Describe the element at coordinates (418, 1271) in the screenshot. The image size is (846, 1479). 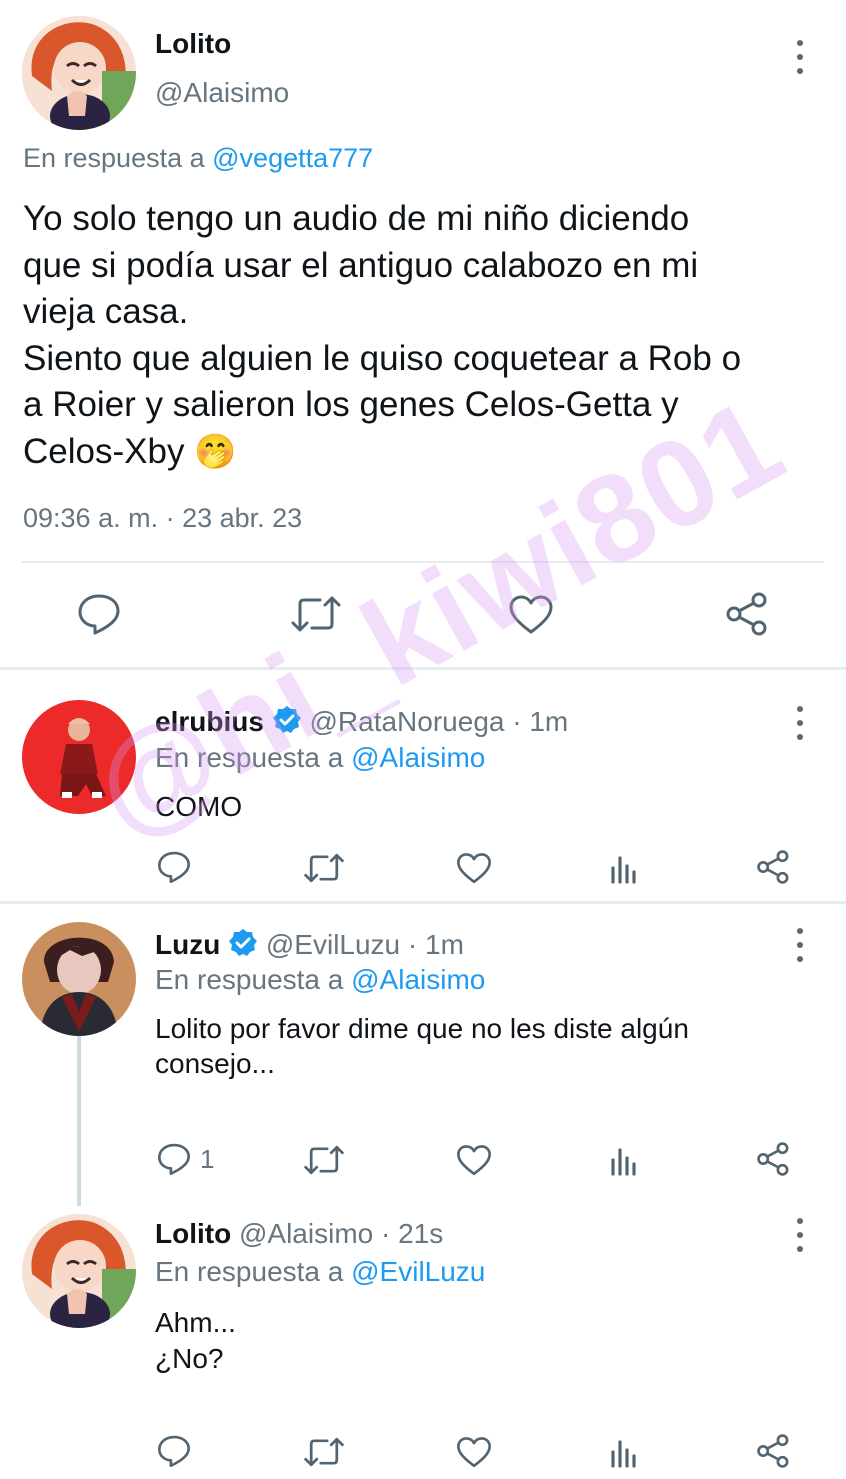
I see `reply-to-link: @EvilLuzu` at that location.